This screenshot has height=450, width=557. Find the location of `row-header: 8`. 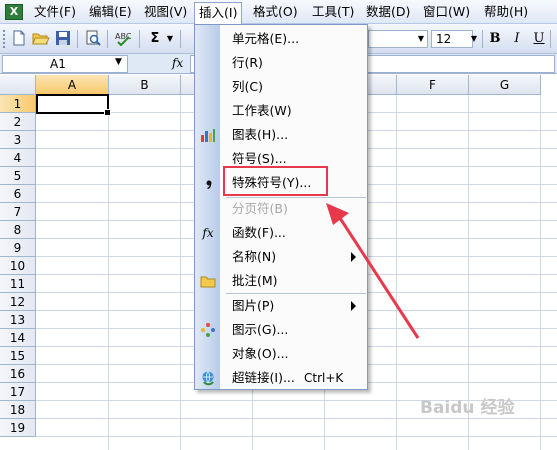

row-header: 8 is located at coordinates (18, 230).